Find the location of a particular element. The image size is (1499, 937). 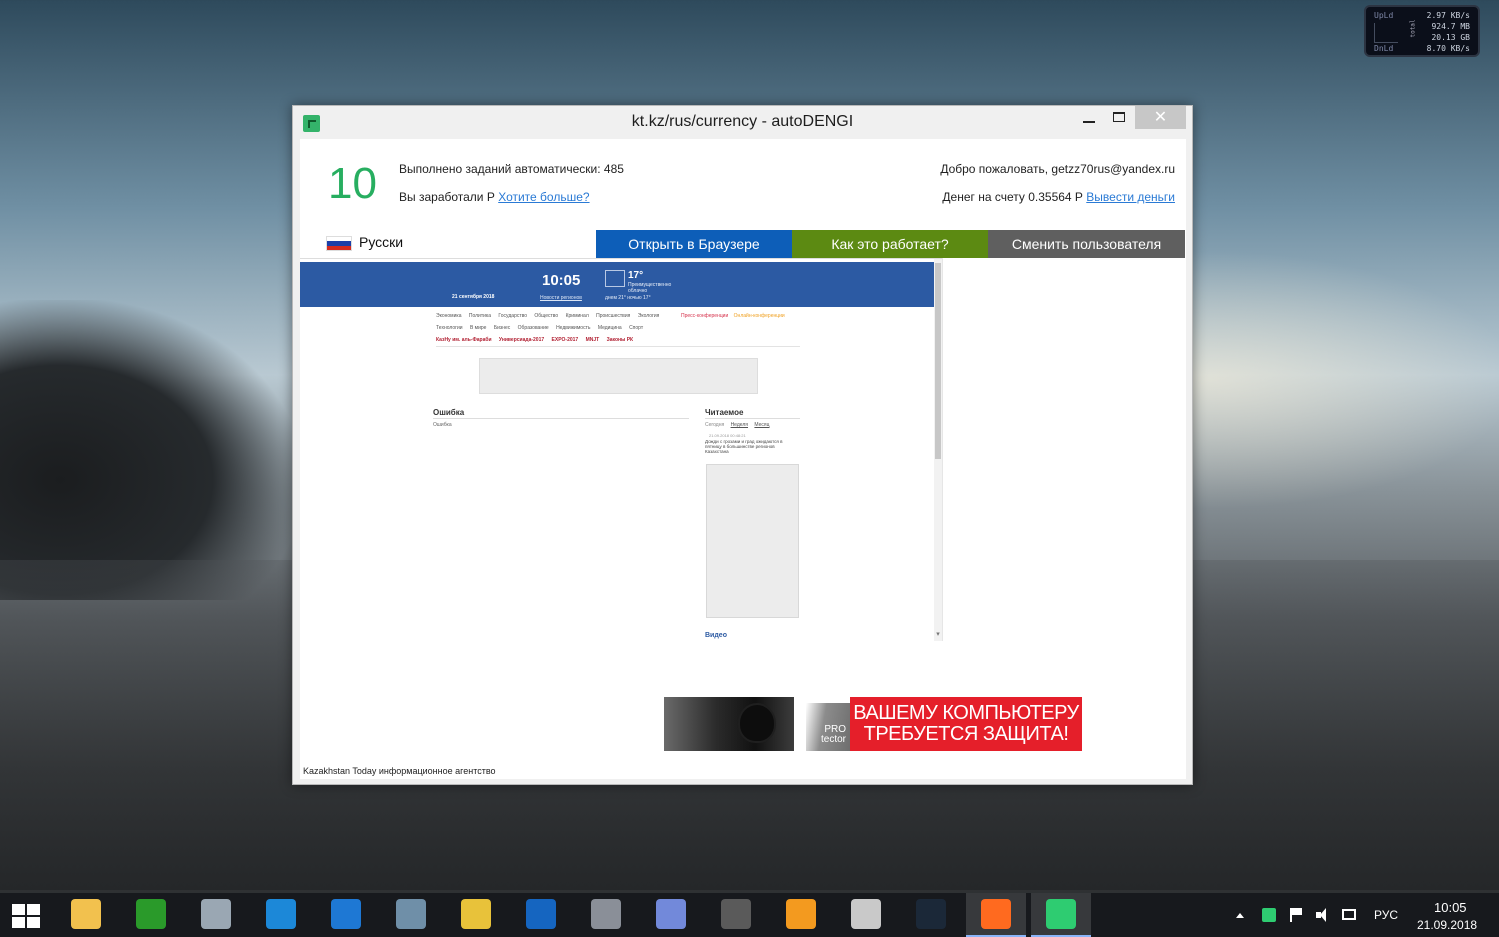

balance-label: Денег на счету 0.35564 Р is located at coordinates (1012, 197).